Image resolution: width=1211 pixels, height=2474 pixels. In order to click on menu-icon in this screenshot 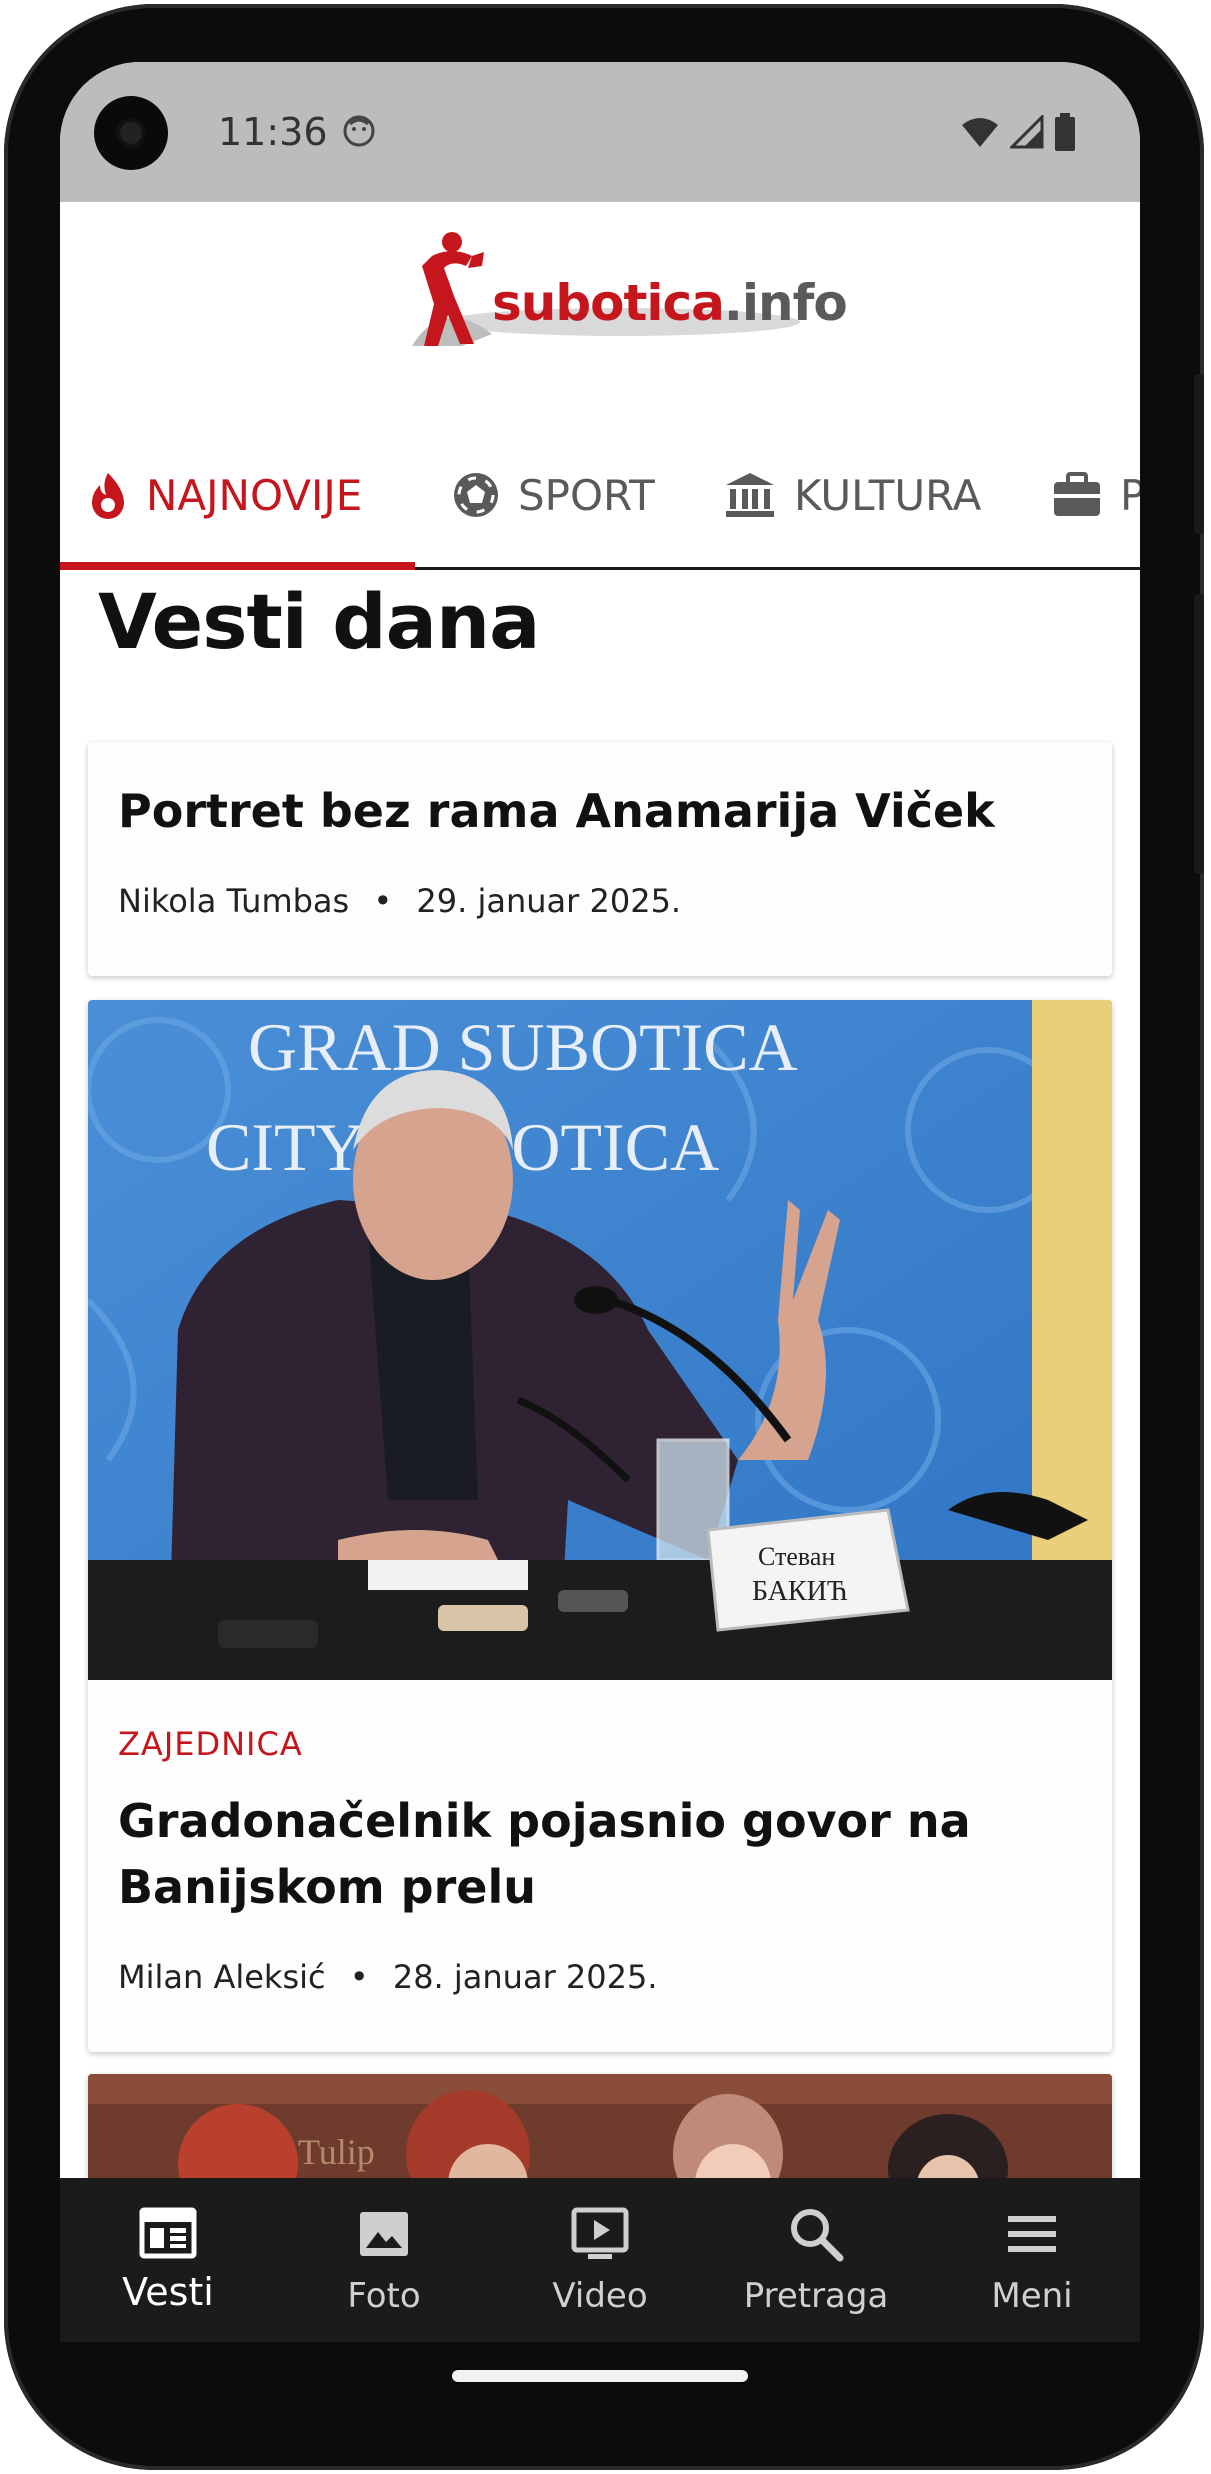, I will do `click(1032, 2234)`.